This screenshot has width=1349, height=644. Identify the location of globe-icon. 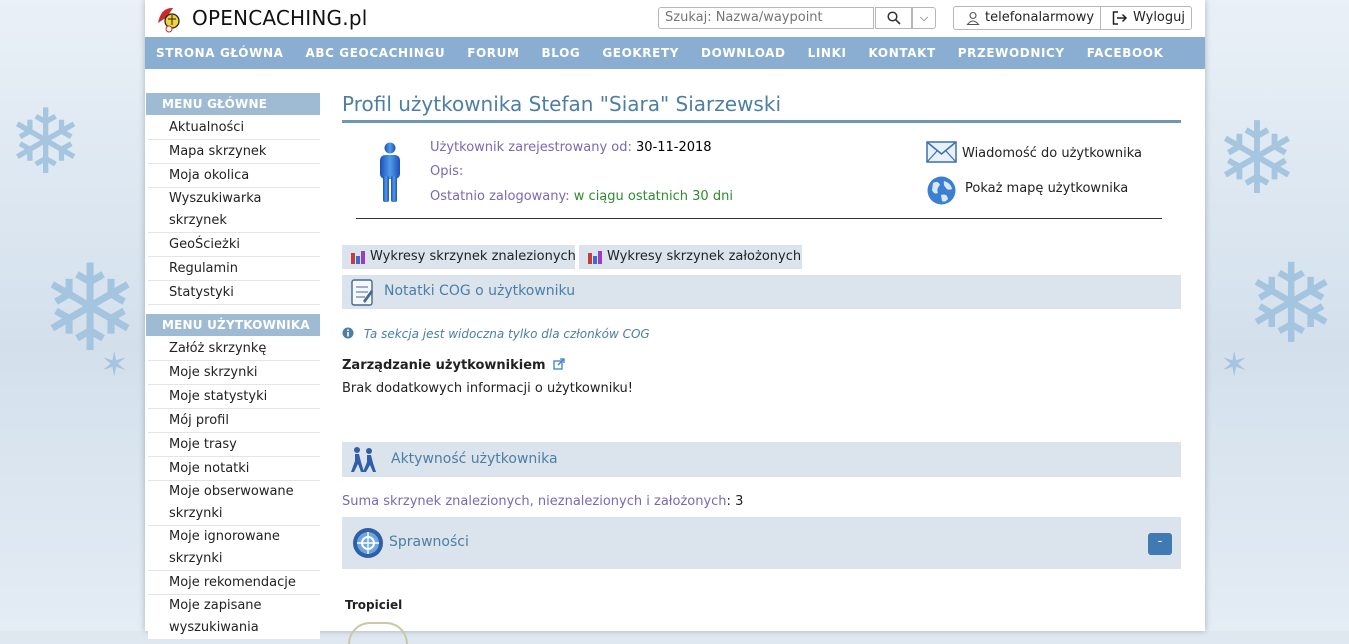
(941, 190).